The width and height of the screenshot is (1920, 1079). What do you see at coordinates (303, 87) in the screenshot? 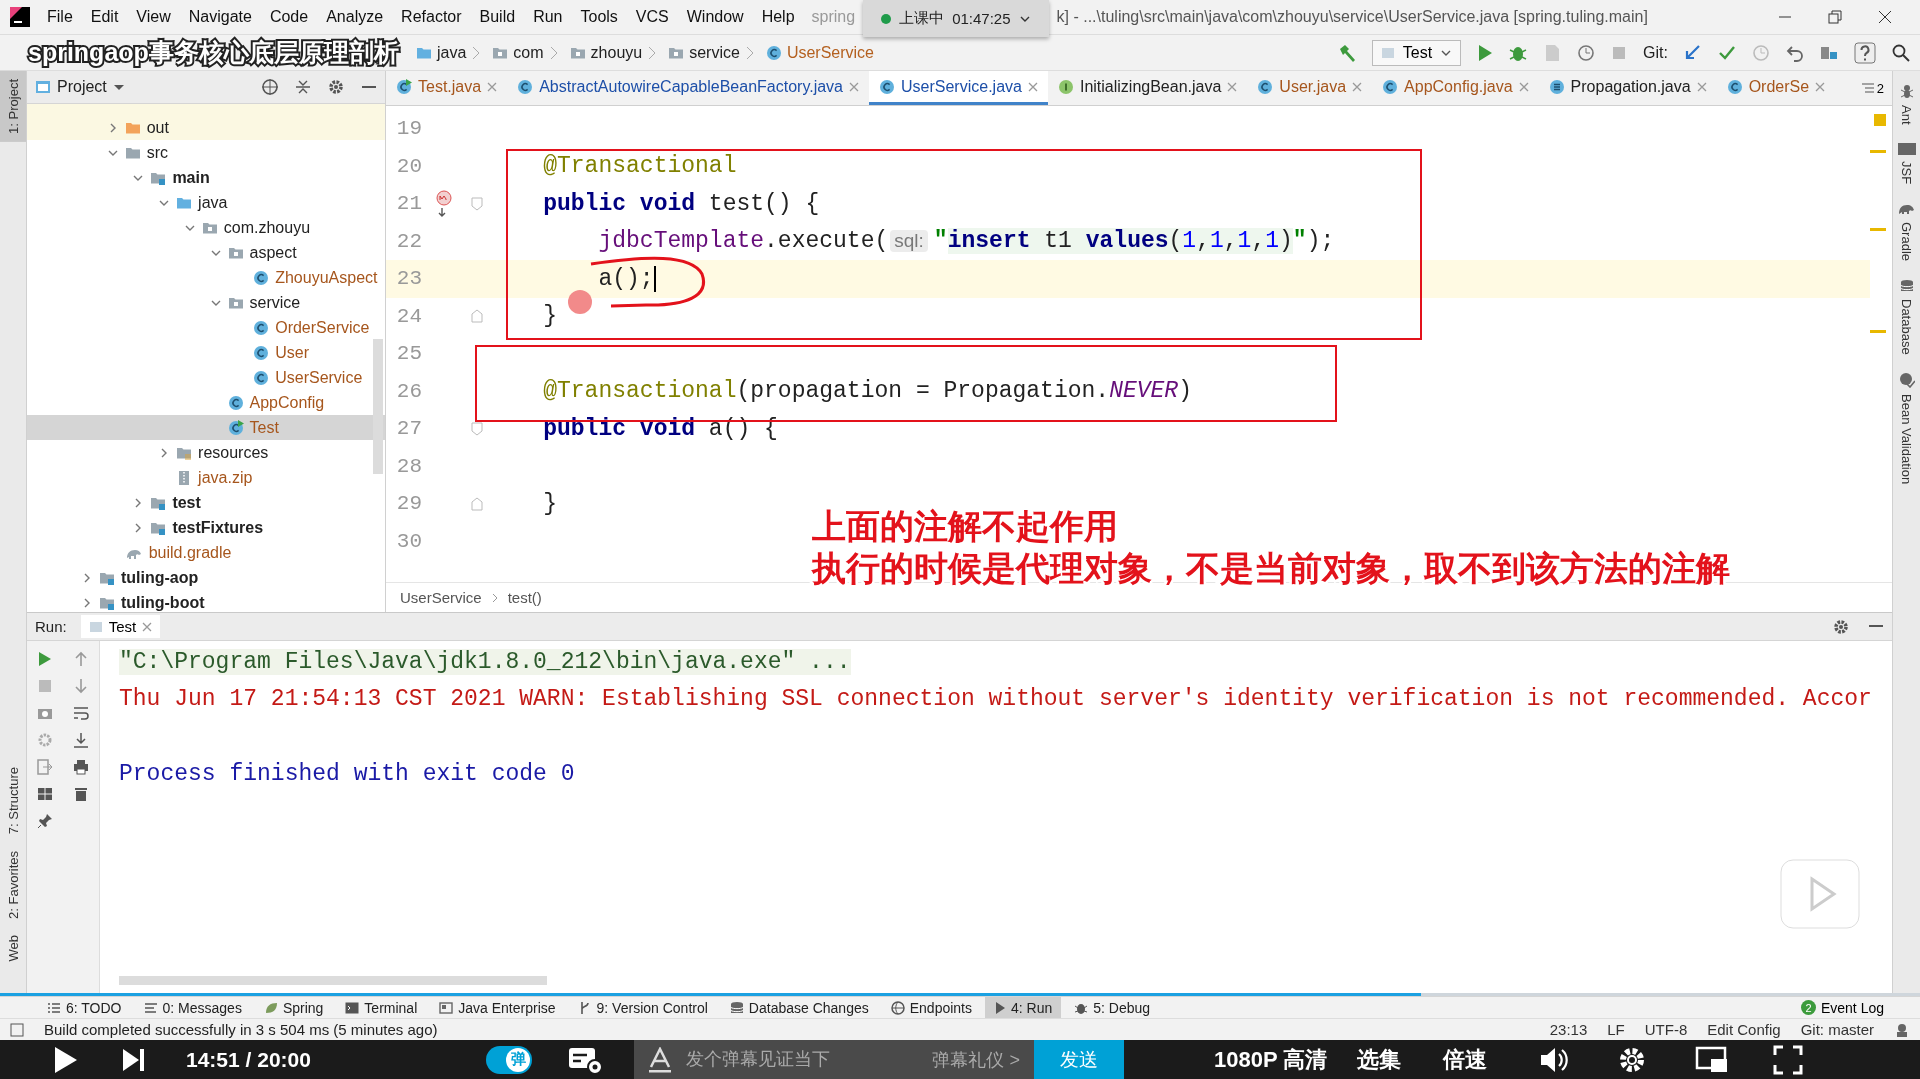
I see `collapse-icon` at bounding box center [303, 87].